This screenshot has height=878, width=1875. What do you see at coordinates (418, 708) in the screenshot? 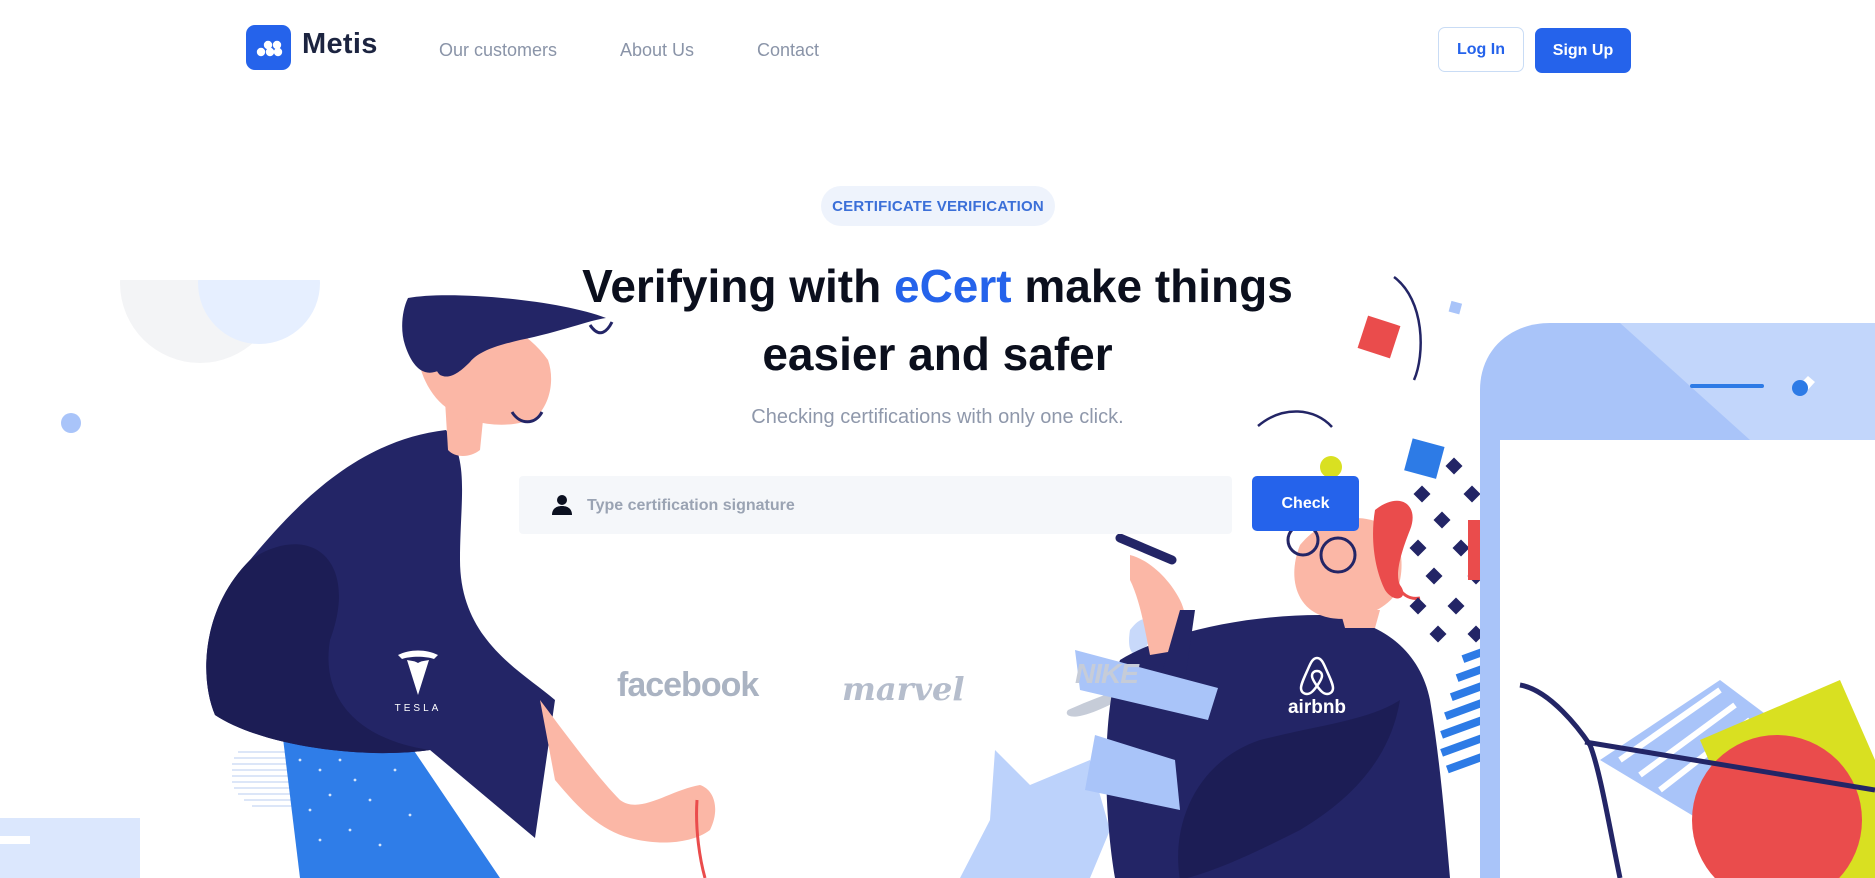
I see `brand-logo-tesla: TESLA` at bounding box center [418, 708].